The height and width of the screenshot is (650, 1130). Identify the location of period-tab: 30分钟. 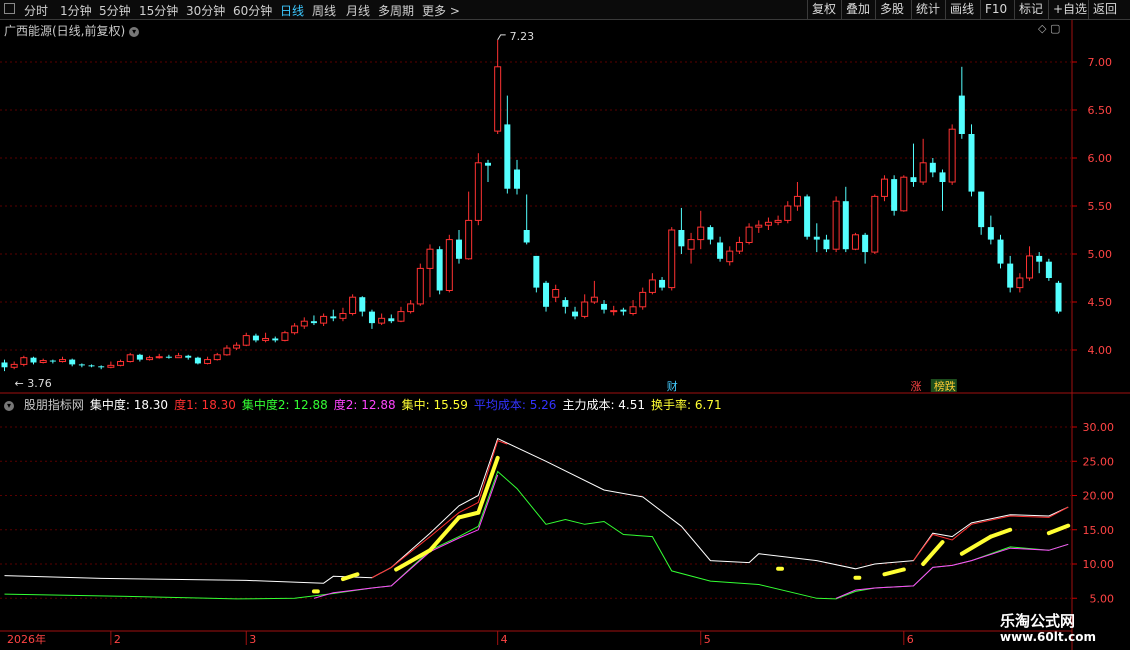
(205, 10).